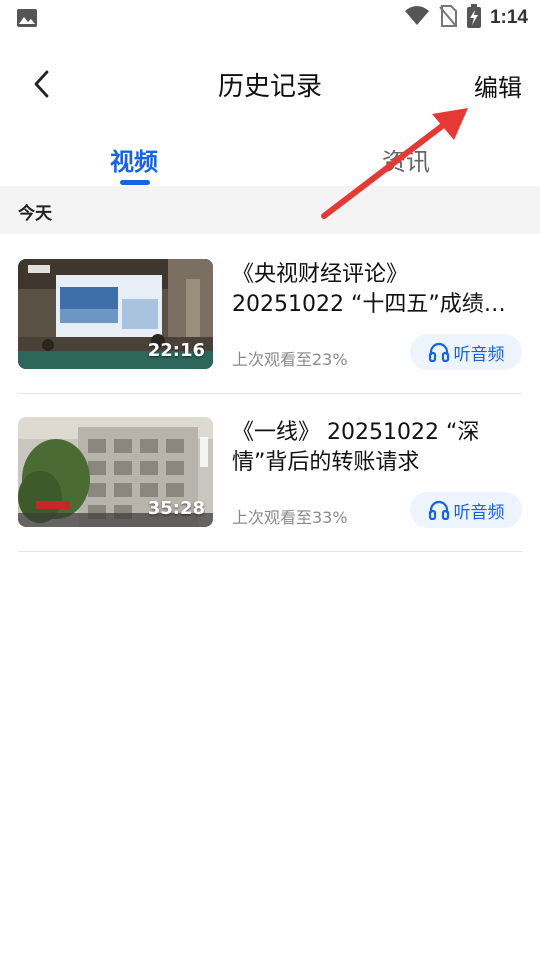 The image size is (540, 960). I want to click on video-thumbnail: 22:16, so click(115, 314).